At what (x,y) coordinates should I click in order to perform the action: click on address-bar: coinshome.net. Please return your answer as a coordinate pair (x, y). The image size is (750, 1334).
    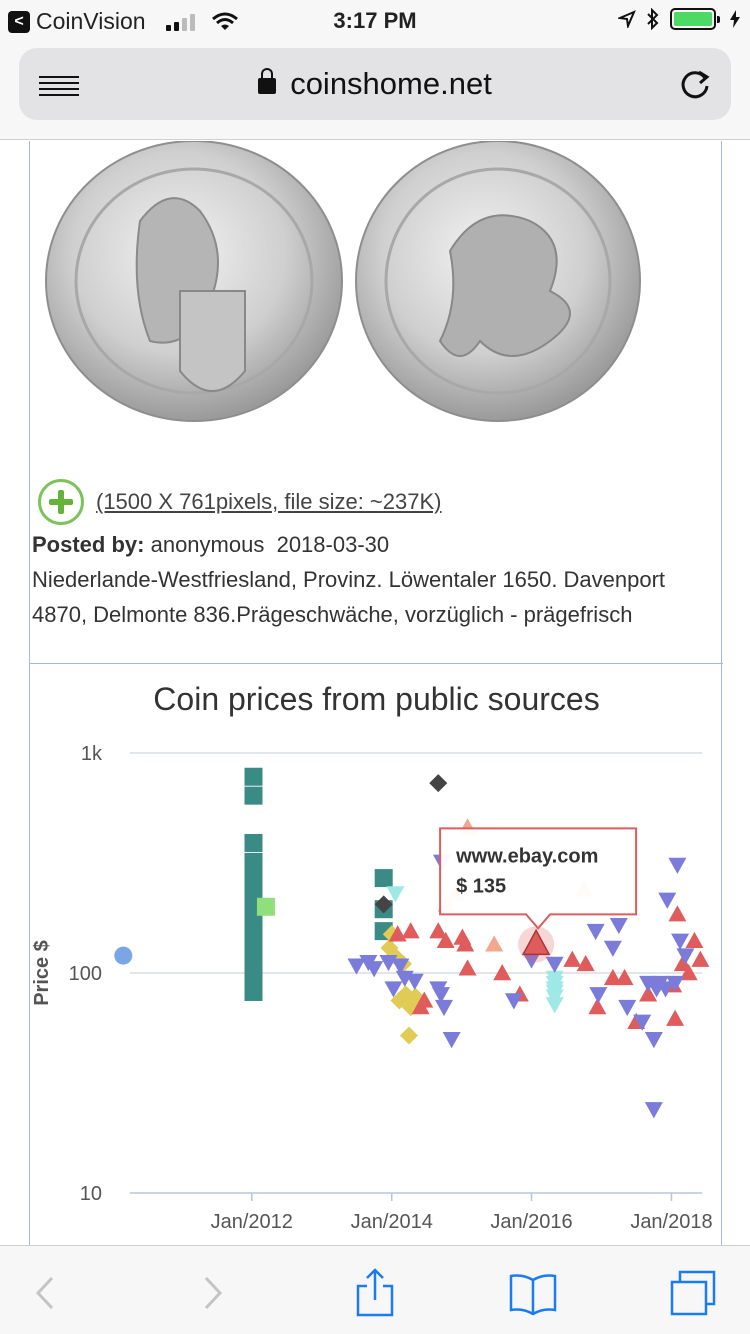
    Looking at the image, I should click on (375, 84).